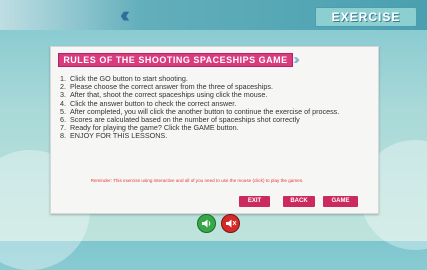 The height and width of the screenshot is (270, 427). What do you see at coordinates (70, 15) in the screenshot?
I see `top-bar-highlight` at bounding box center [70, 15].